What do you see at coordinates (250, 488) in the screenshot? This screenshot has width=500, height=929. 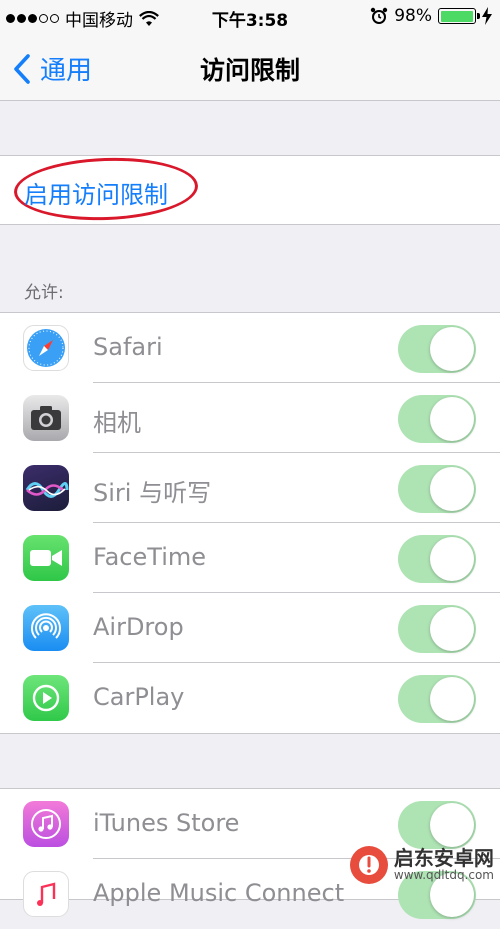 I see `list-item-siri: Siri 与听写` at bounding box center [250, 488].